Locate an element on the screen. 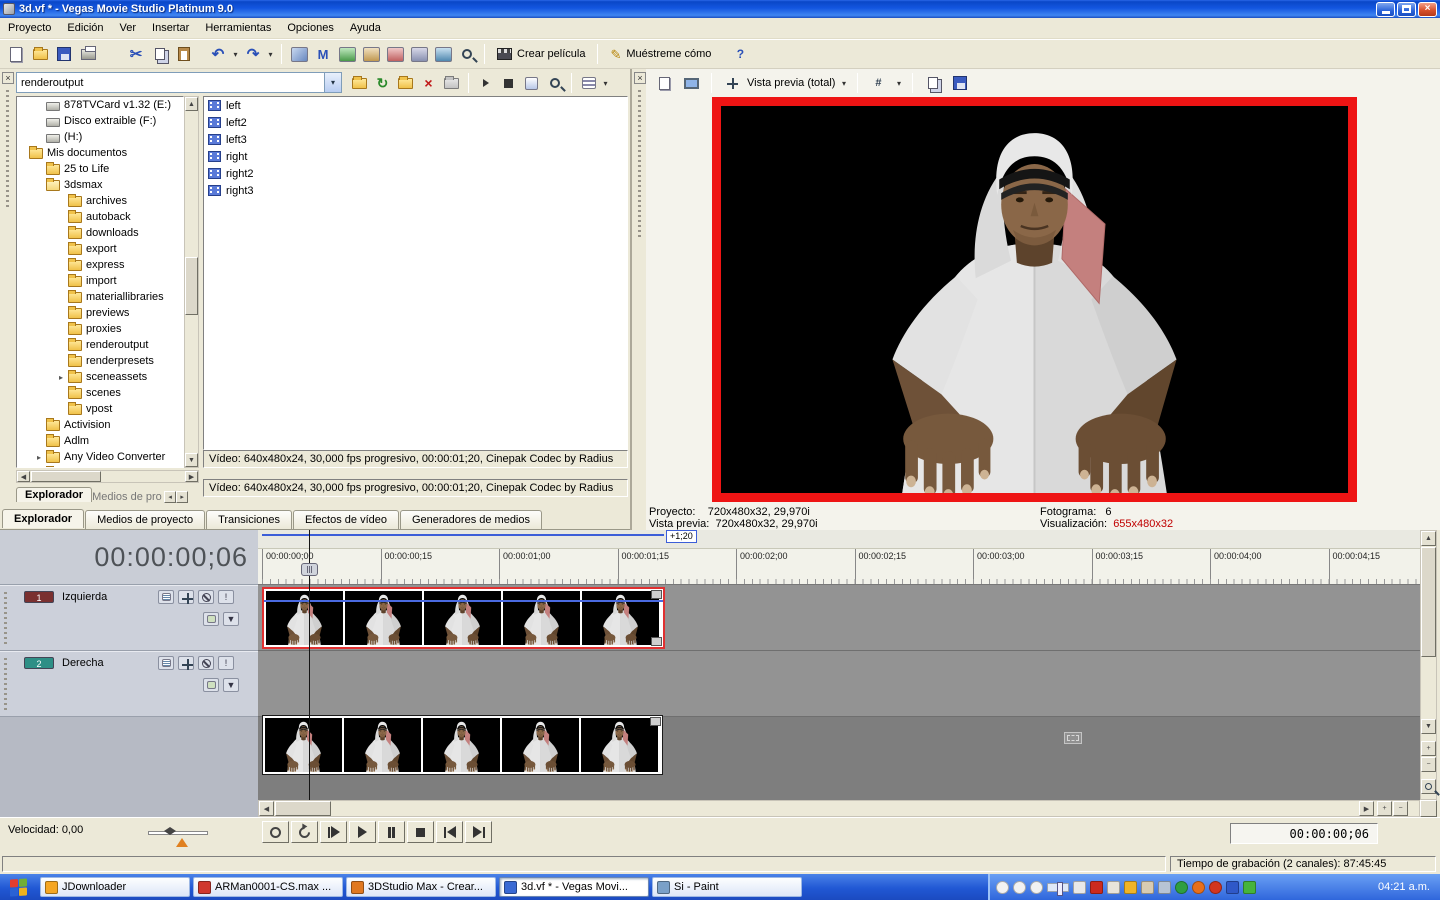  expand-track-button: ▼ is located at coordinates (231, 619).